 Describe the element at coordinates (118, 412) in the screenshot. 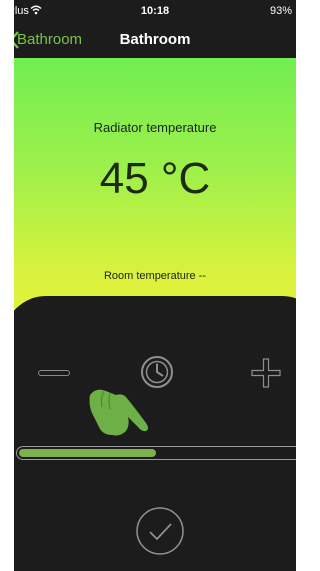

I see `pointing-hand-icon` at that location.